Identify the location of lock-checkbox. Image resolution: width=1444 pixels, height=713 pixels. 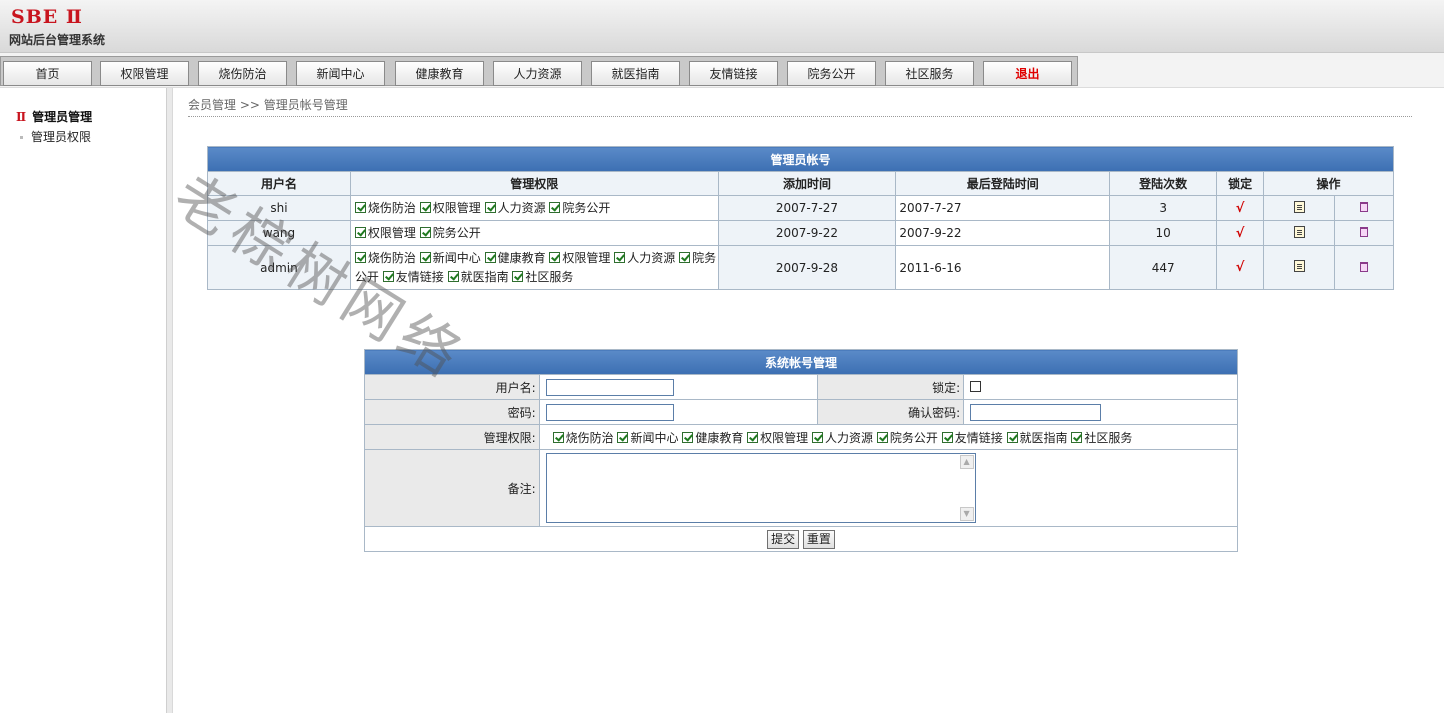
(976, 386).